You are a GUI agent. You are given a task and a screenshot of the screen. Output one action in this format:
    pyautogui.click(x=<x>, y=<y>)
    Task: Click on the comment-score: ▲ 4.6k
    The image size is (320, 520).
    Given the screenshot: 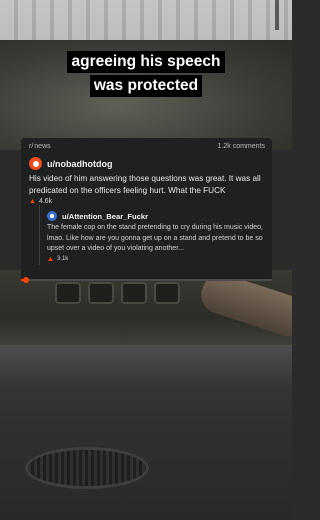 What is the action you would take?
    pyautogui.click(x=146, y=201)
    